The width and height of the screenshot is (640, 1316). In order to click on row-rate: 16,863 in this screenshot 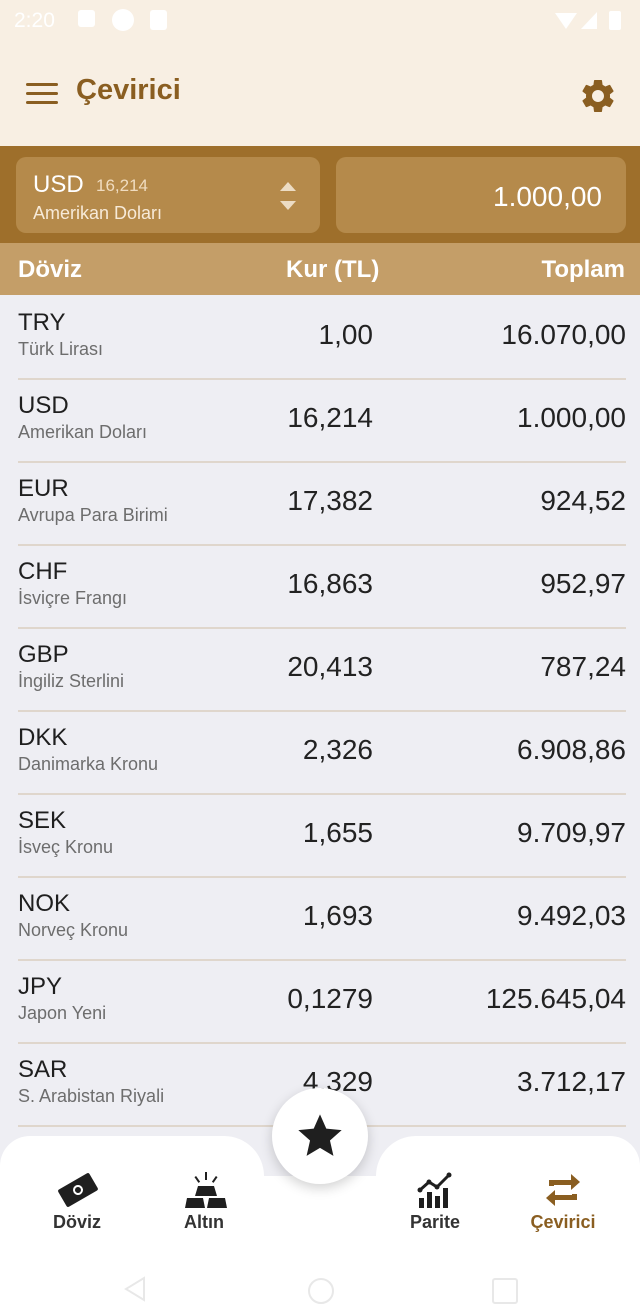, I will do `click(330, 583)`.